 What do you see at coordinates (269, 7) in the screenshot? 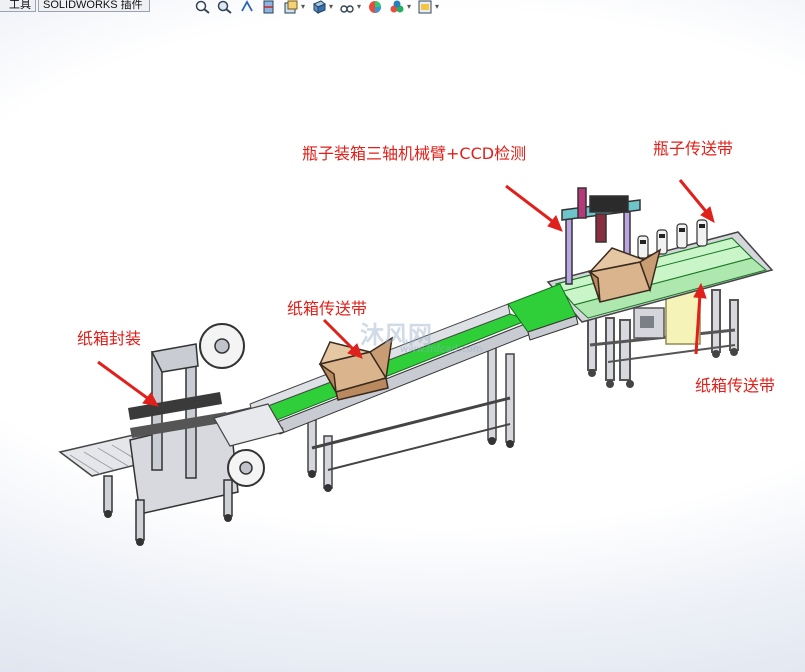
I see `section-view-icon` at bounding box center [269, 7].